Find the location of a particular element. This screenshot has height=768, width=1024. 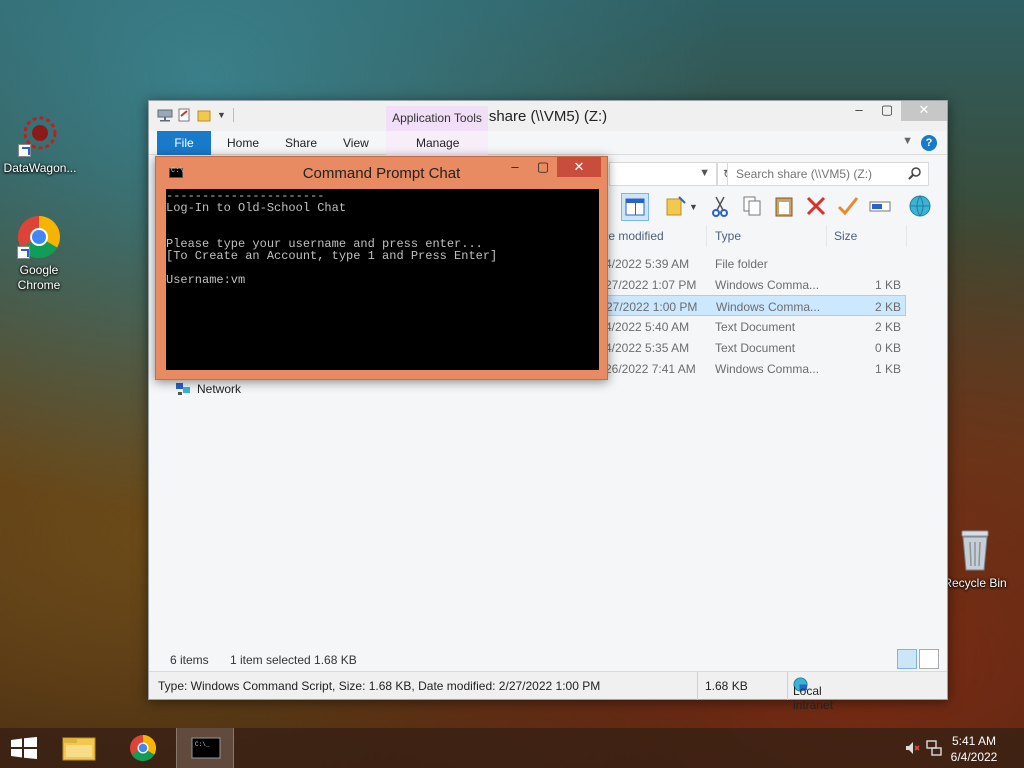

desktop-icon-chrome: Google Chrome is located at coordinates (39, 254).